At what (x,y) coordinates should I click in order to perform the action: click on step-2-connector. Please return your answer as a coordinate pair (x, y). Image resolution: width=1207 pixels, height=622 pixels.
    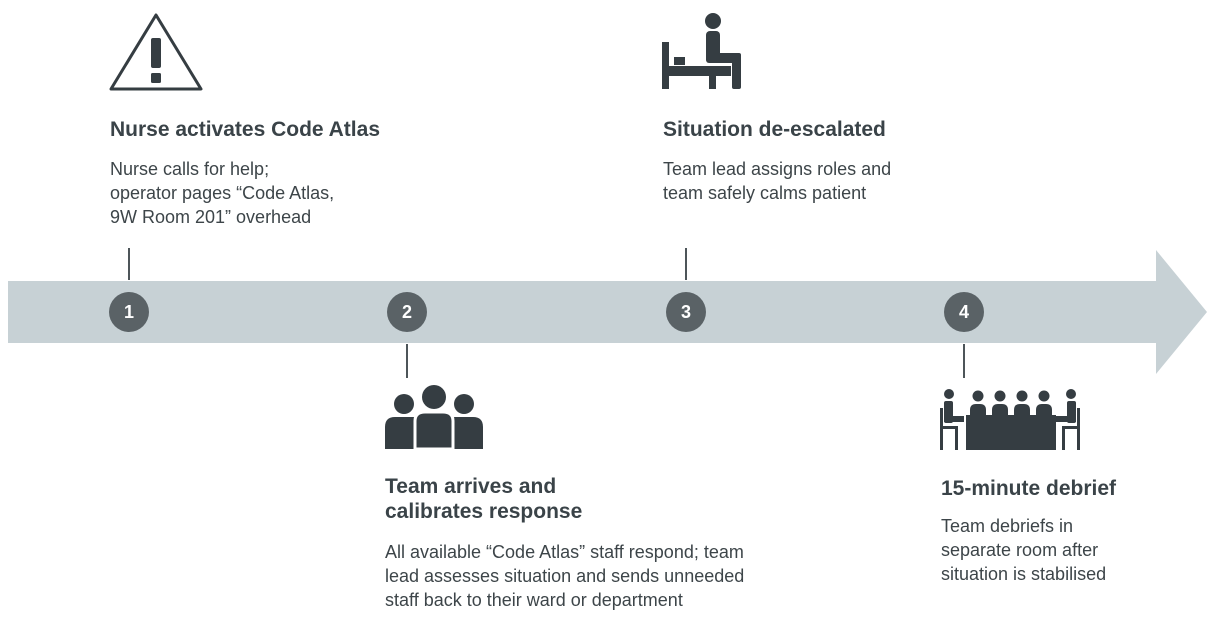
    Looking at the image, I should click on (407, 361).